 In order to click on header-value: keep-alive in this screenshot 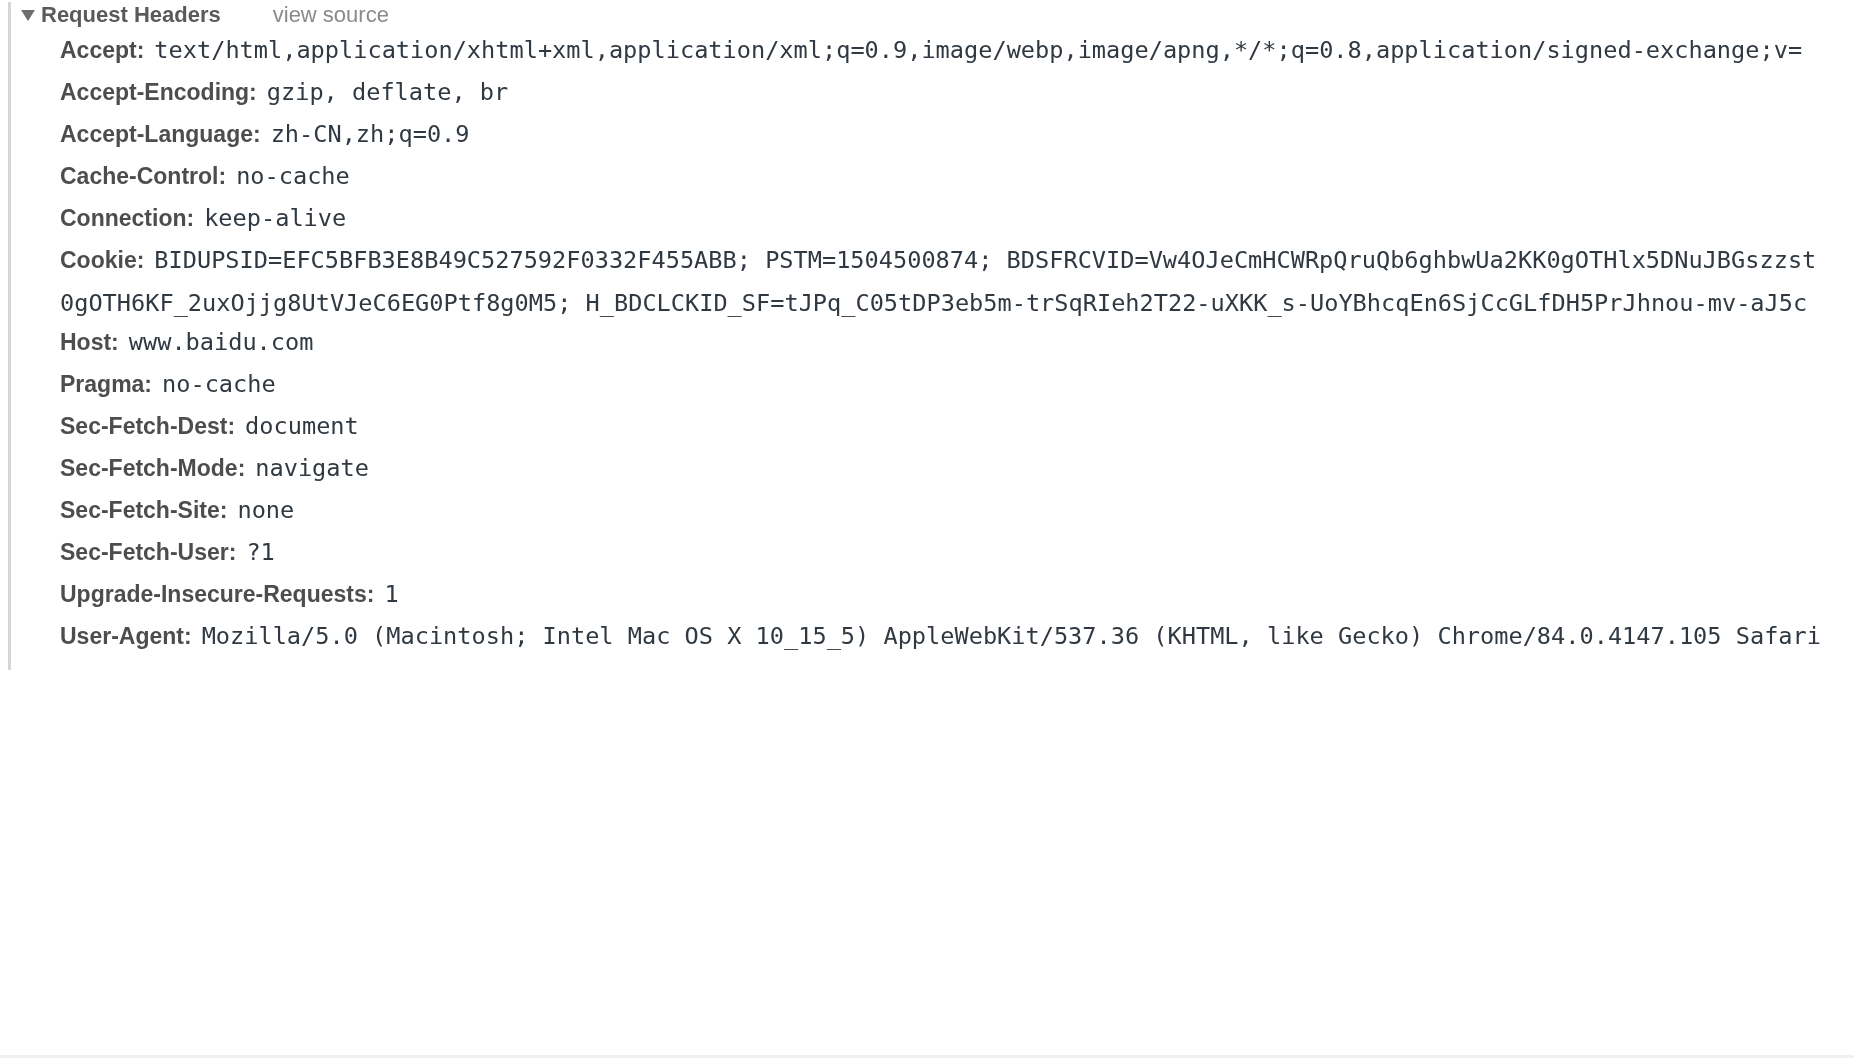, I will do `click(275, 218)`.